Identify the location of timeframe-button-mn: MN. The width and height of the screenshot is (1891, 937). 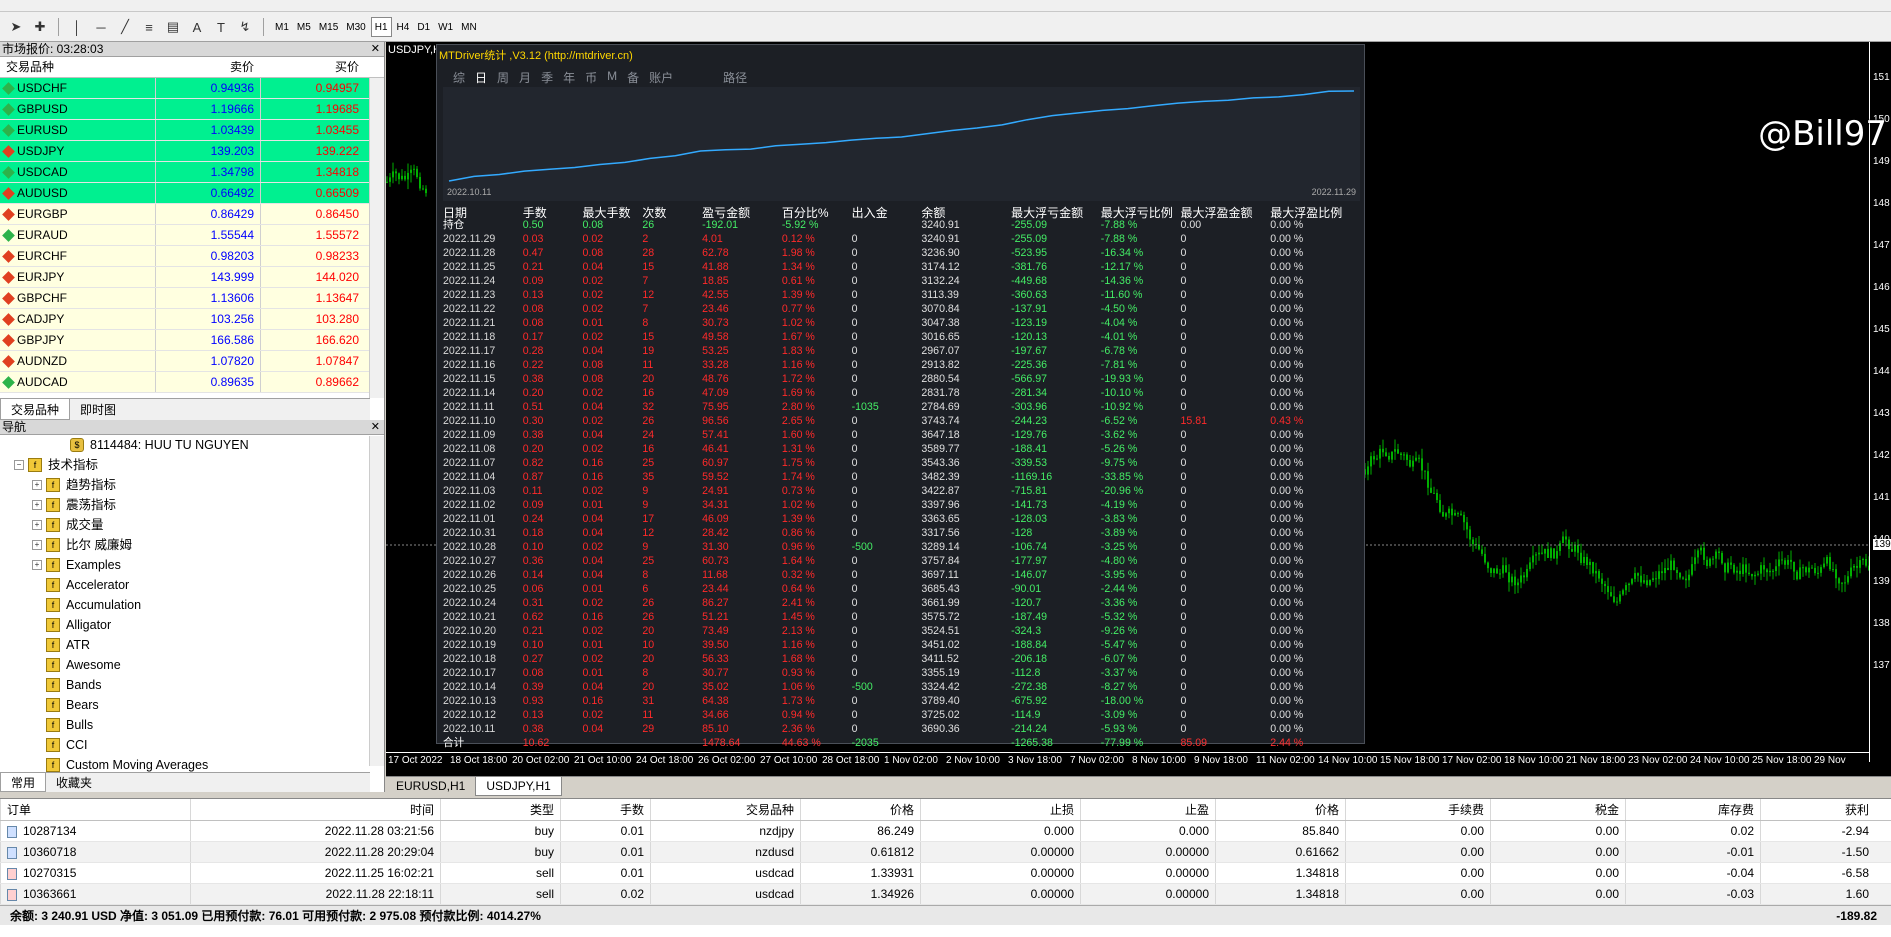
(469, 27).